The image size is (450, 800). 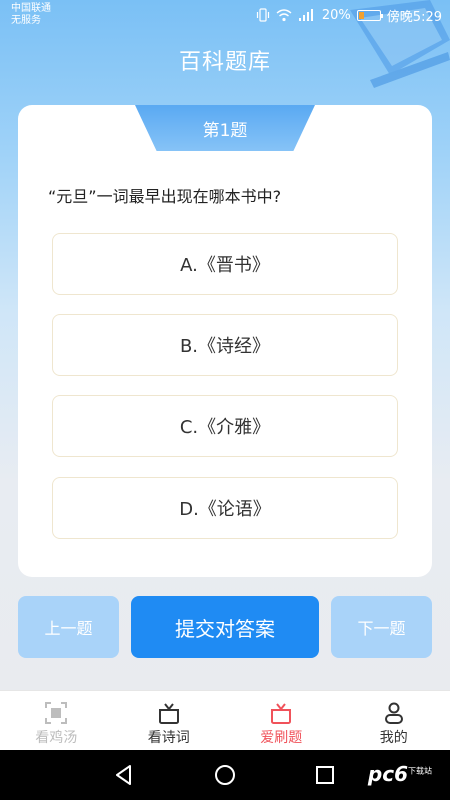 I want to click on next-question-button: 下一题, so click(x=381, y=627).